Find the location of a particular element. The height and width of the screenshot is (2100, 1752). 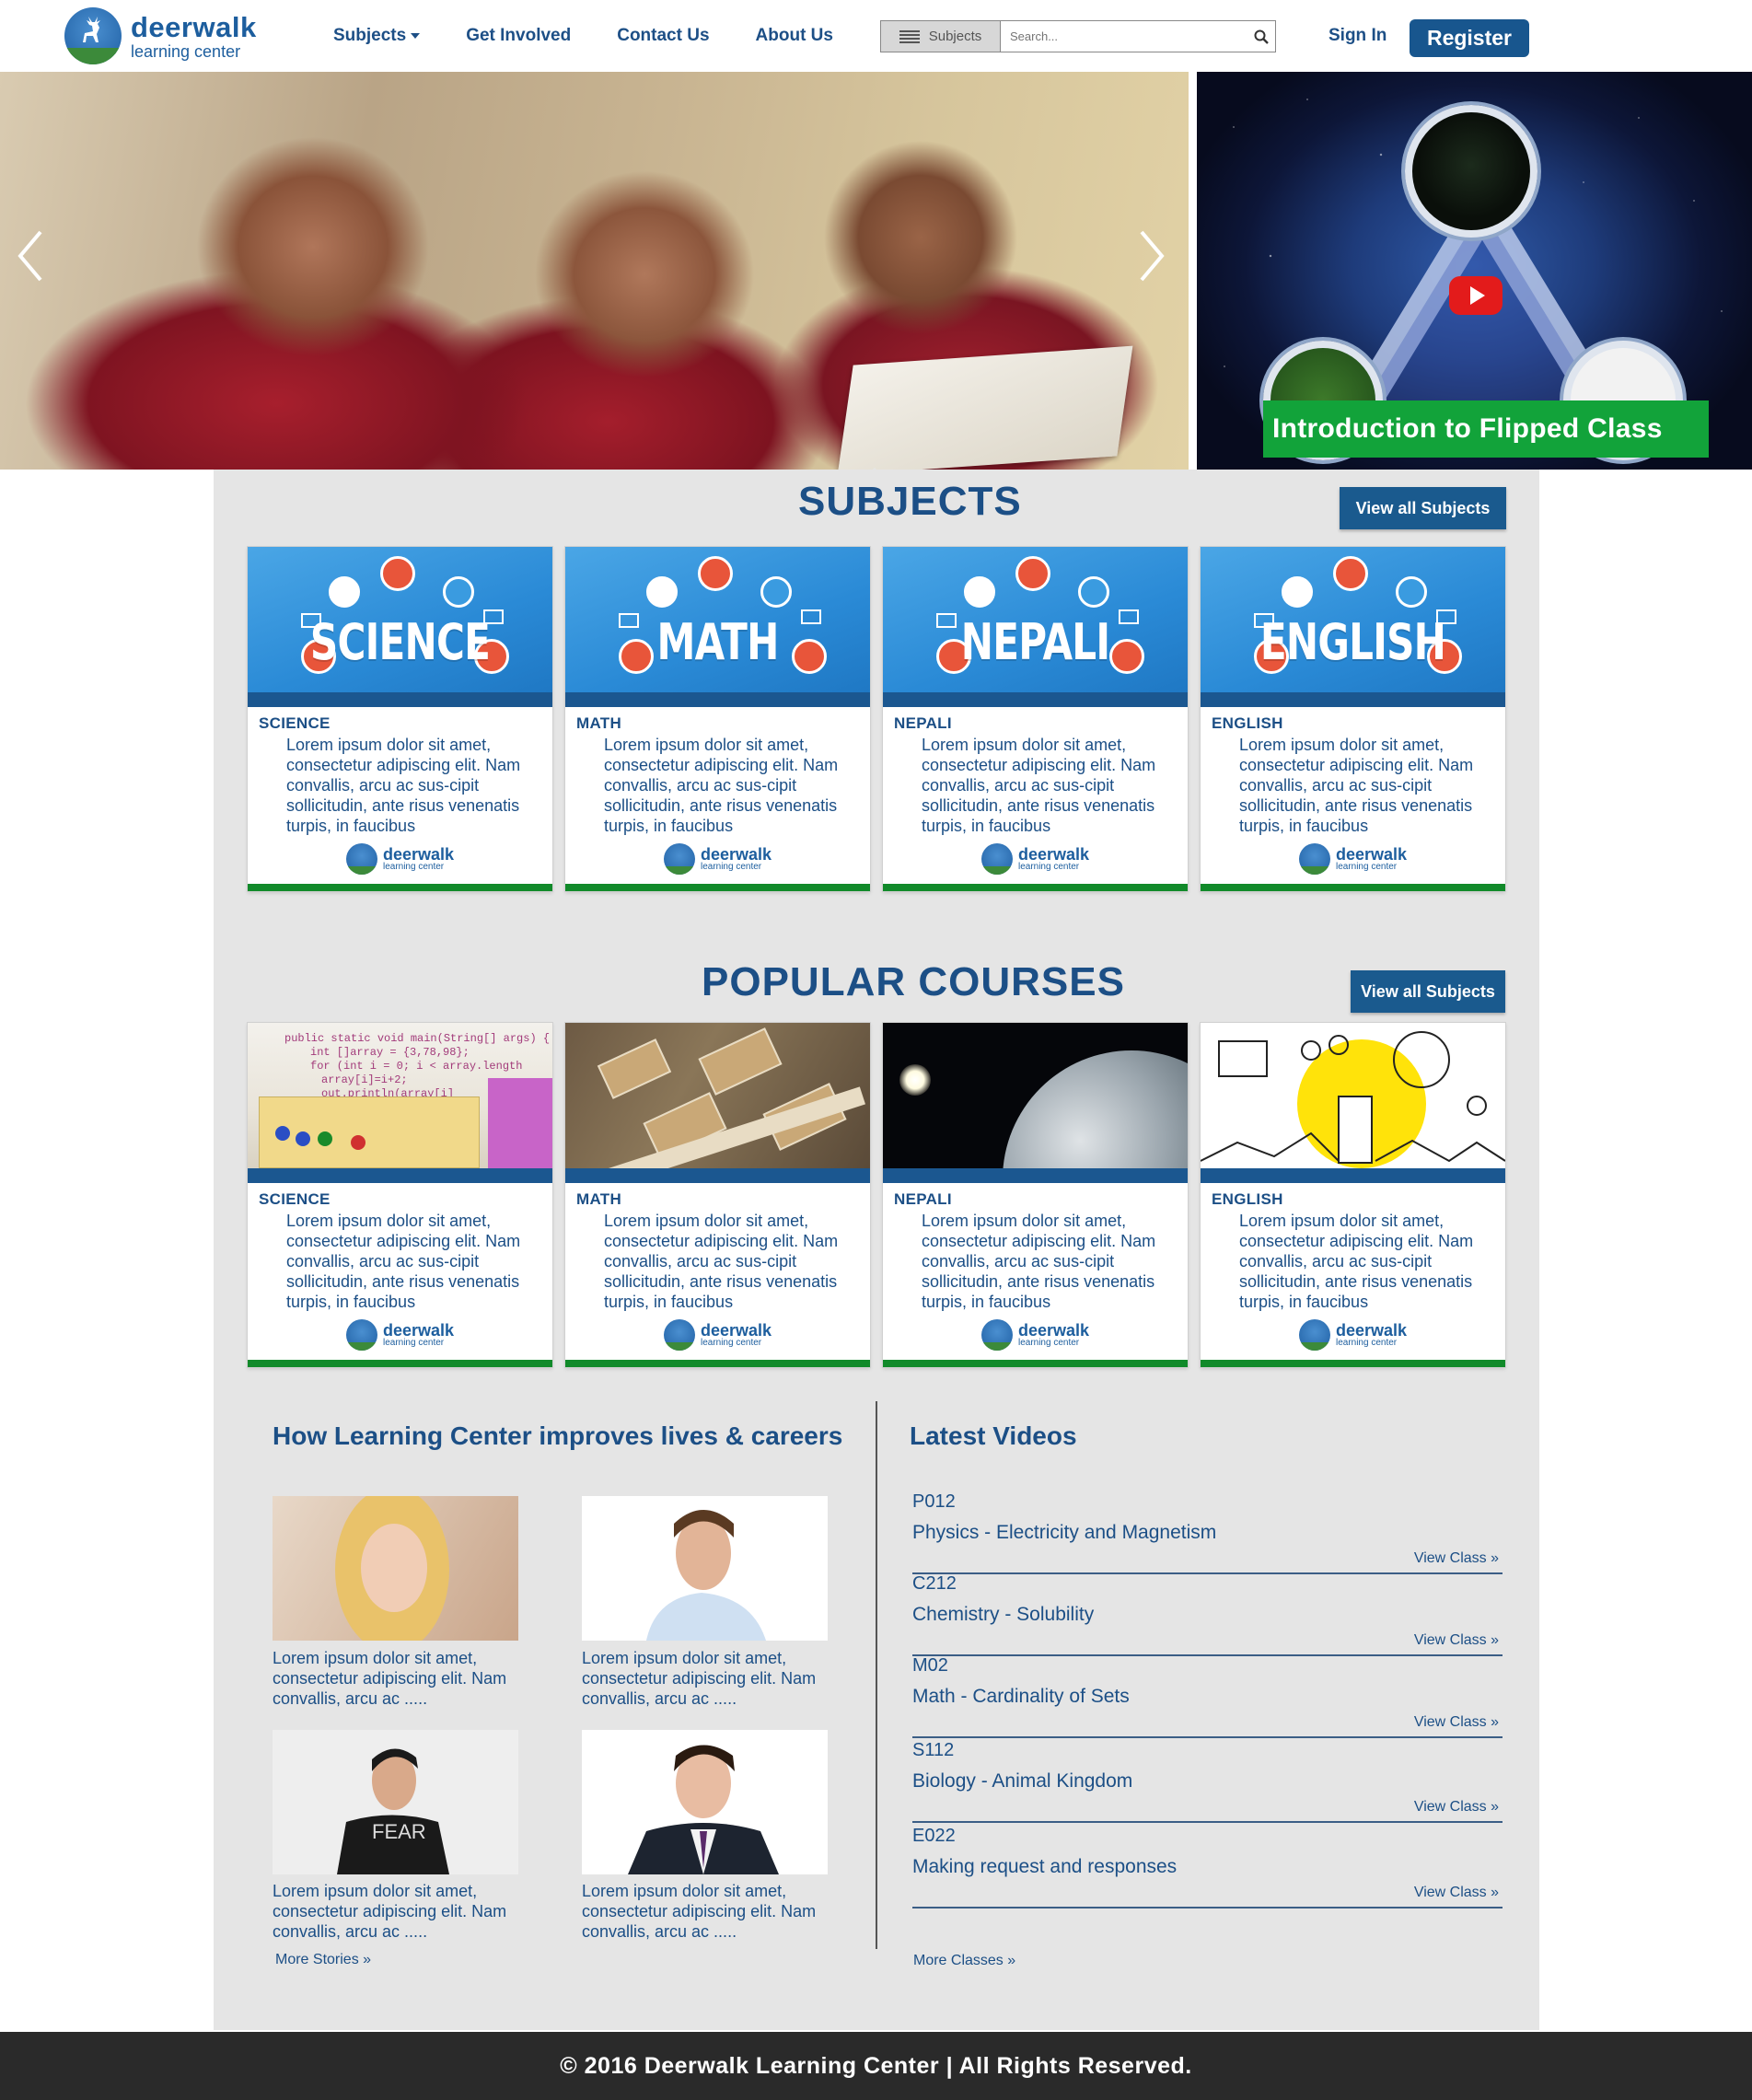

search-category-label: Subjects is located at coordinates (955, 36).